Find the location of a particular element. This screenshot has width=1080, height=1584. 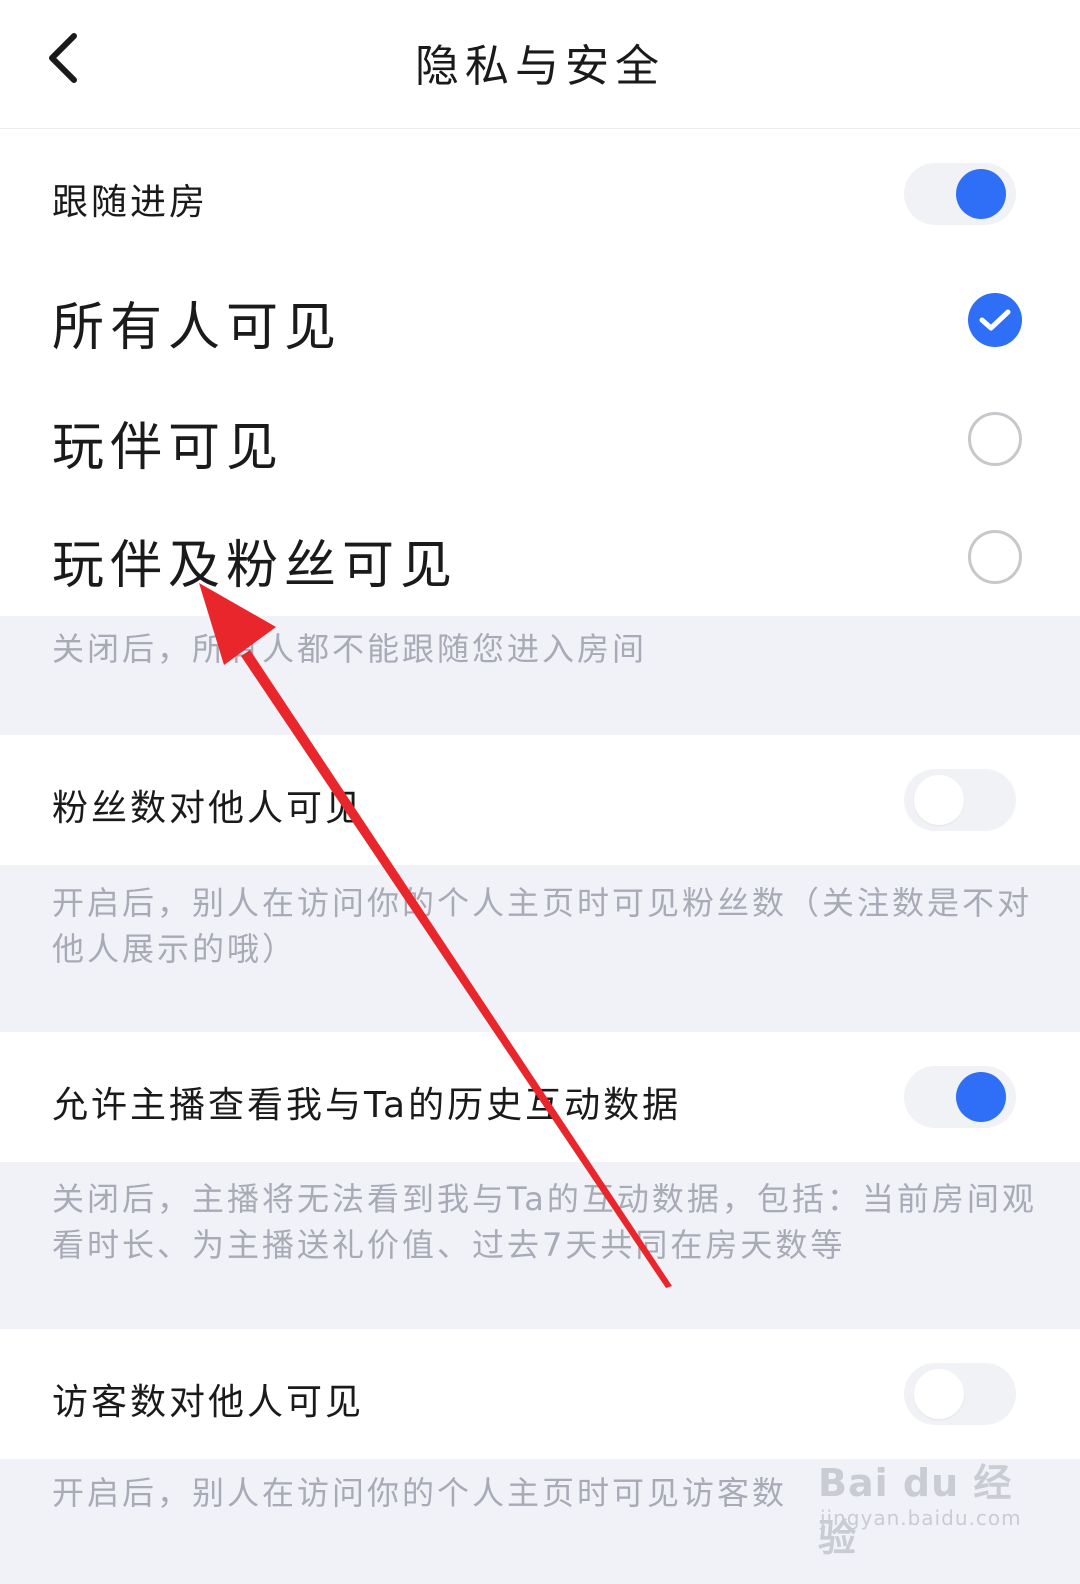

history-data-toggle is located at coordinates (960, 1097).